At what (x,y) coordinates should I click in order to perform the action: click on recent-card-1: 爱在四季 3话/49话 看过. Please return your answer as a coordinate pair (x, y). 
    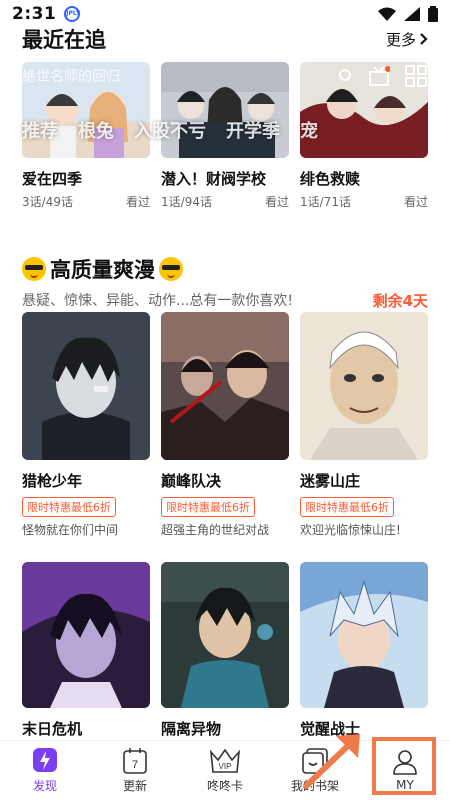
    Looking at the image, I should click on (86, 136).